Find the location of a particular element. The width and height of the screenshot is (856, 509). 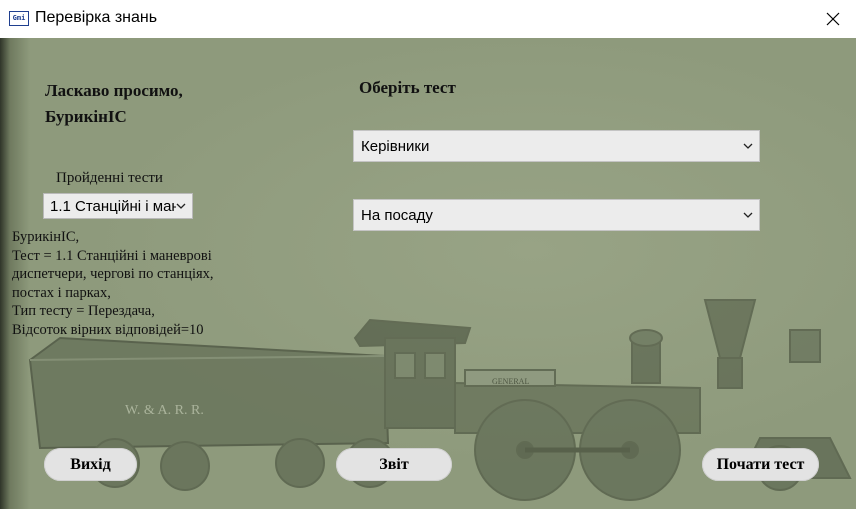

test-type-value: На посаду is located at coordinates (397, 215).